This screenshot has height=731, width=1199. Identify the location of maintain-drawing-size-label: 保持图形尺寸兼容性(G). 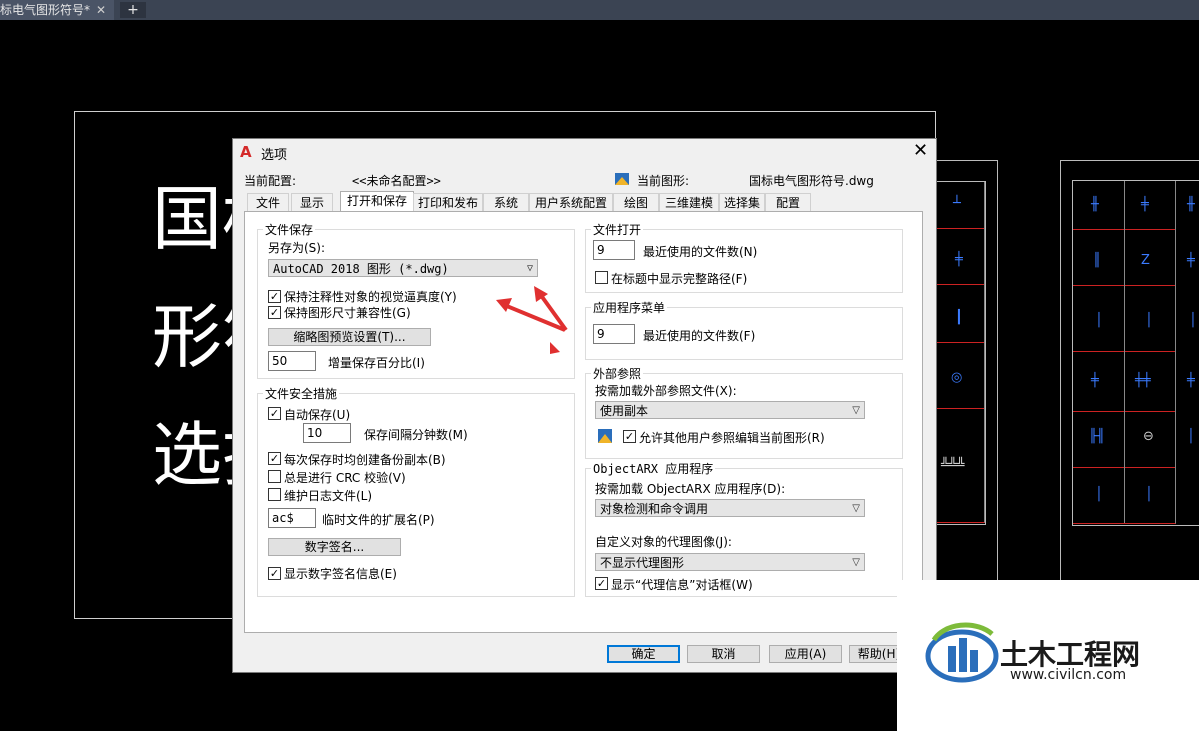
(347, 313).